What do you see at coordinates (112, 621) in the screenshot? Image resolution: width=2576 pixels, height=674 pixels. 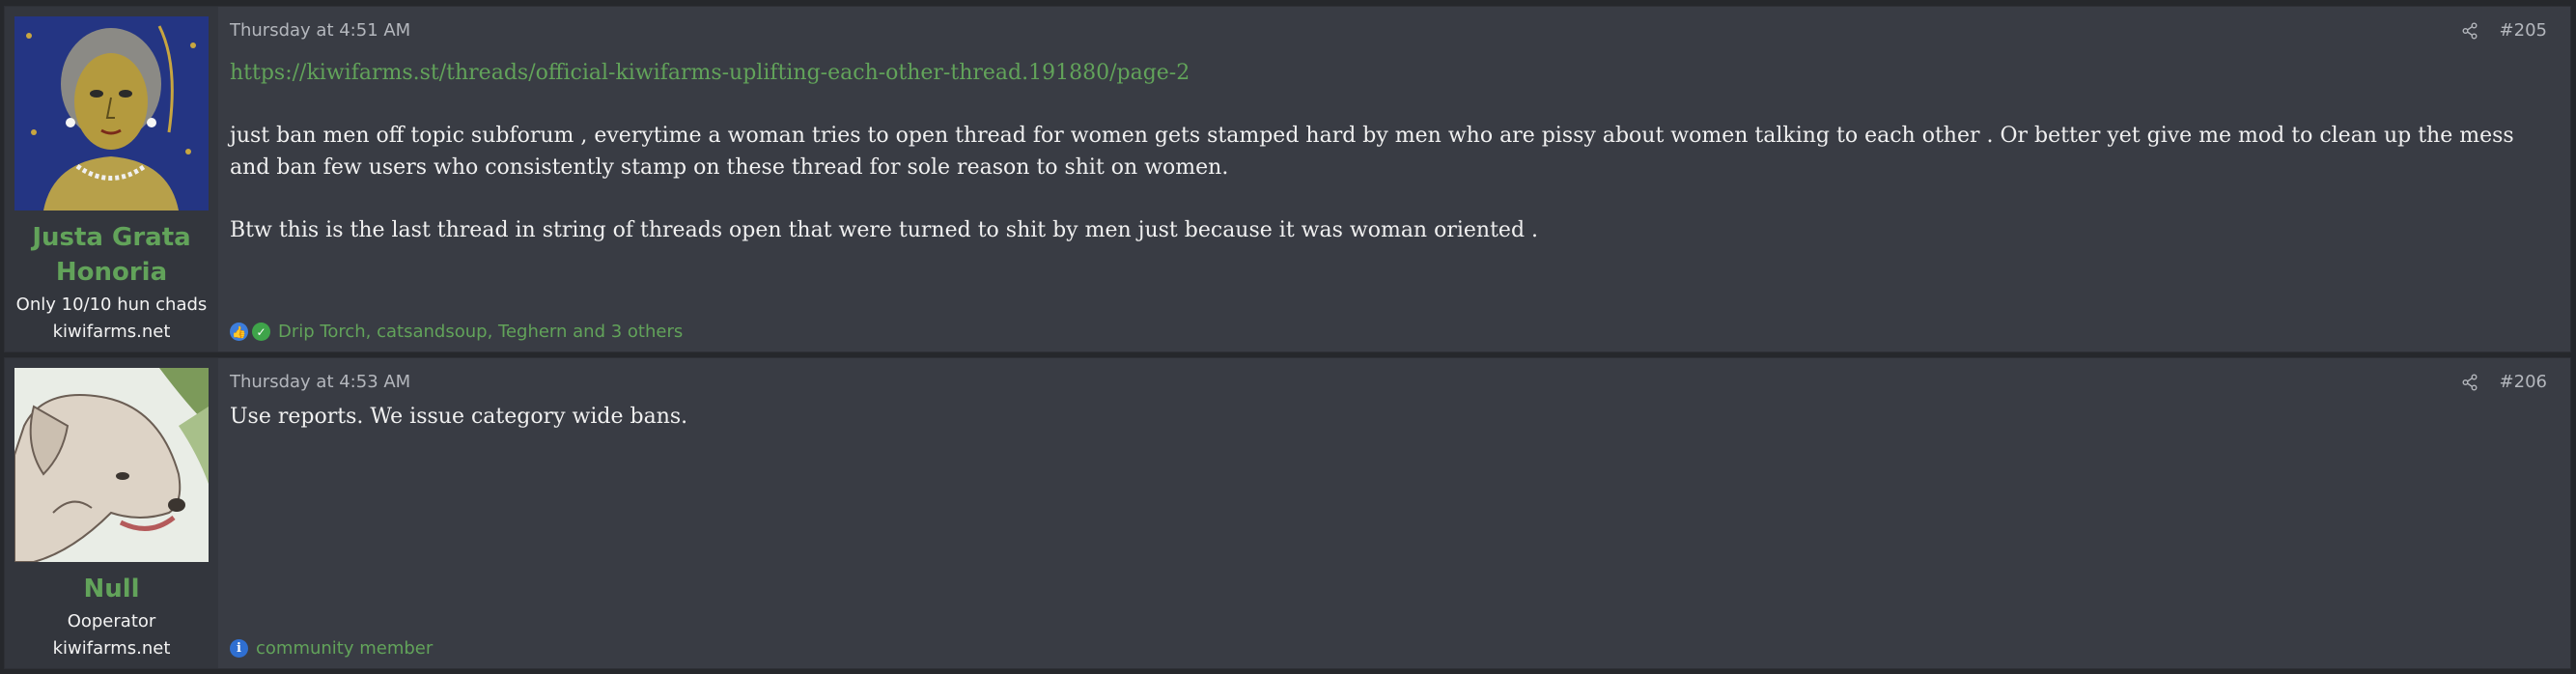 I see `user-title: Ooperator` at bounding box center [112, 621].